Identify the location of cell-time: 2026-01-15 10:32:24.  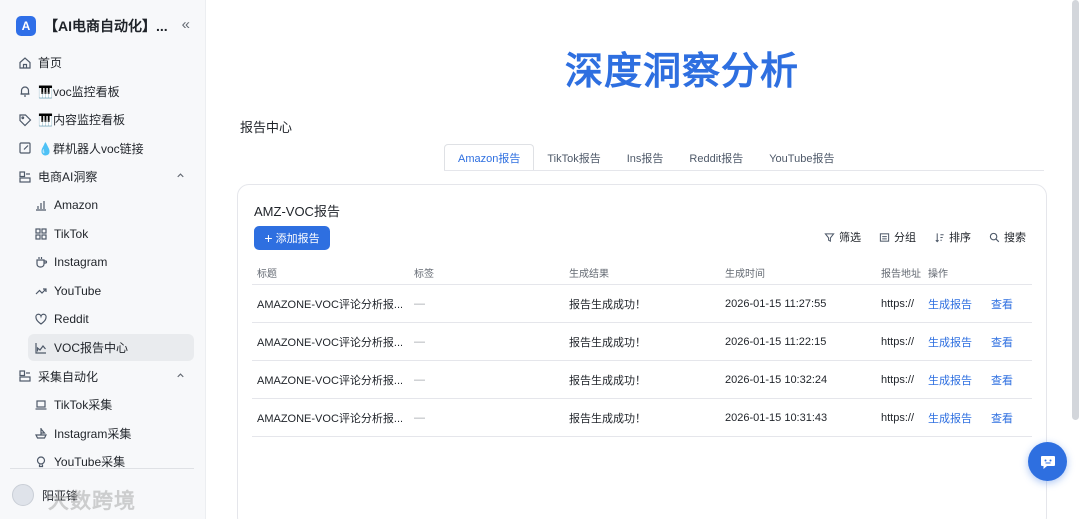
(776, 379).